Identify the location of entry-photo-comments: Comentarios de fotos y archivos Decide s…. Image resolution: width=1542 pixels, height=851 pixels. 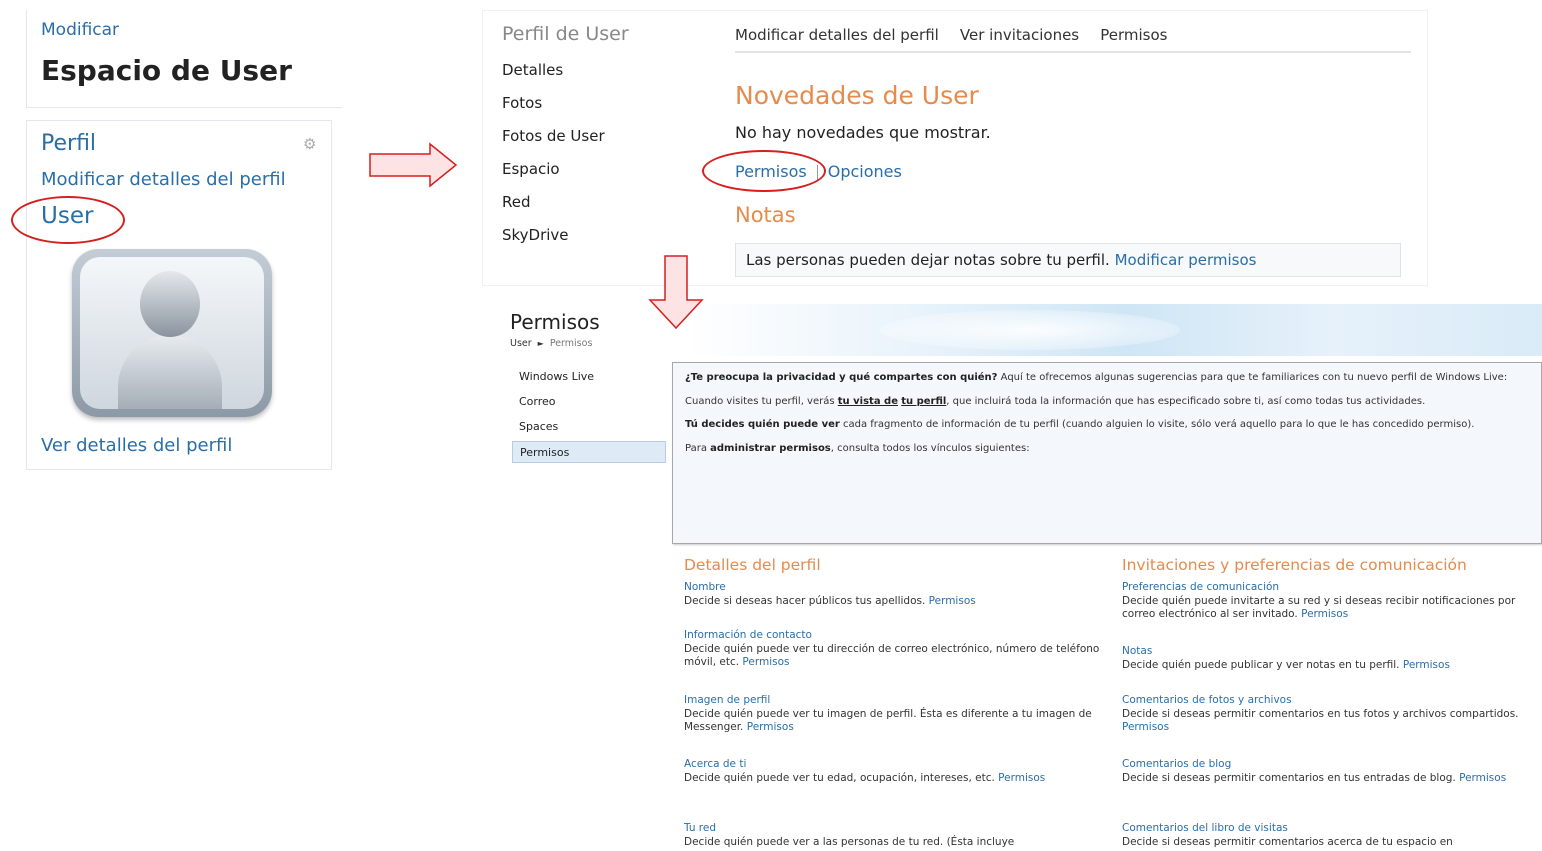
(1332, 714).